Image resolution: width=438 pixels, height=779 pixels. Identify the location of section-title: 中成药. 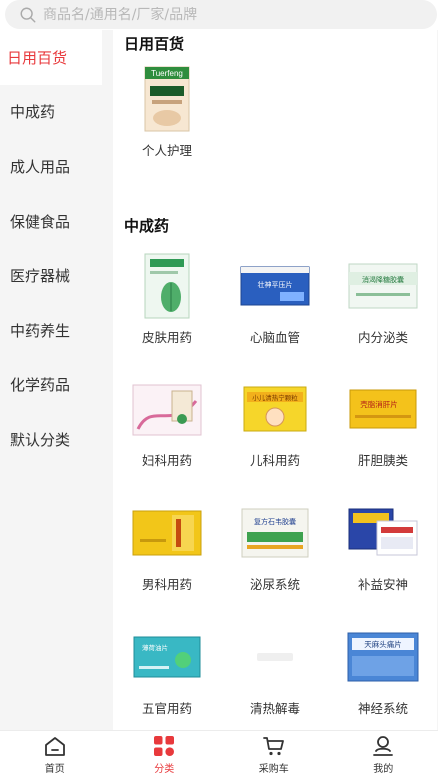
(147, 226).